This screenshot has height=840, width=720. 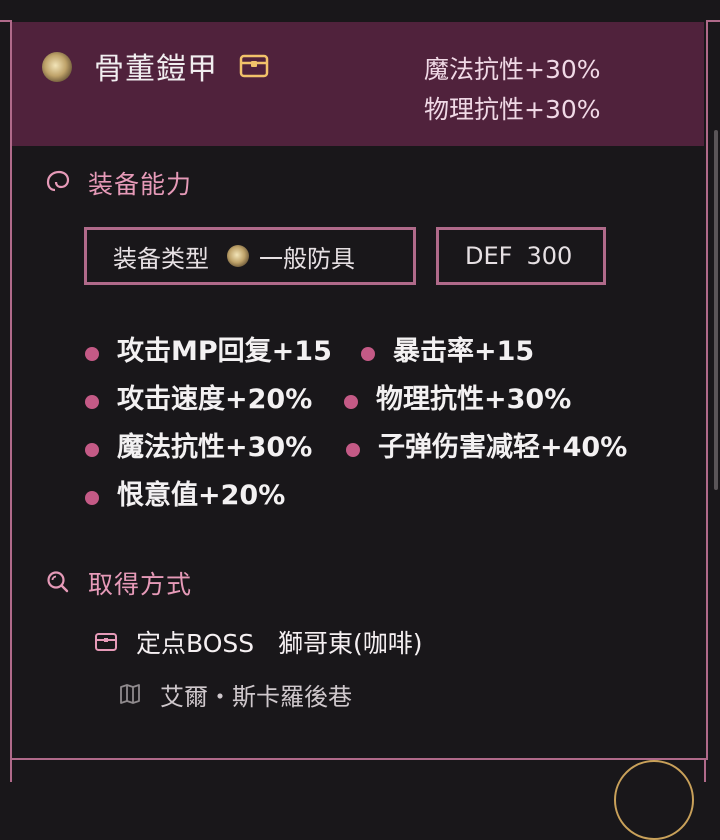 I want to click on equip-type-value: 一般防具, so click(x=307, y=258).